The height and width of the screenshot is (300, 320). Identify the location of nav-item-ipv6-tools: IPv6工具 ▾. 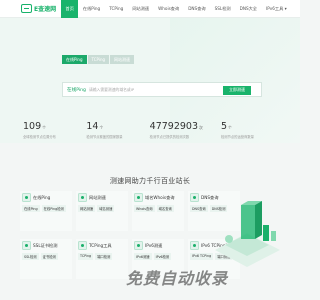
(277, 9).